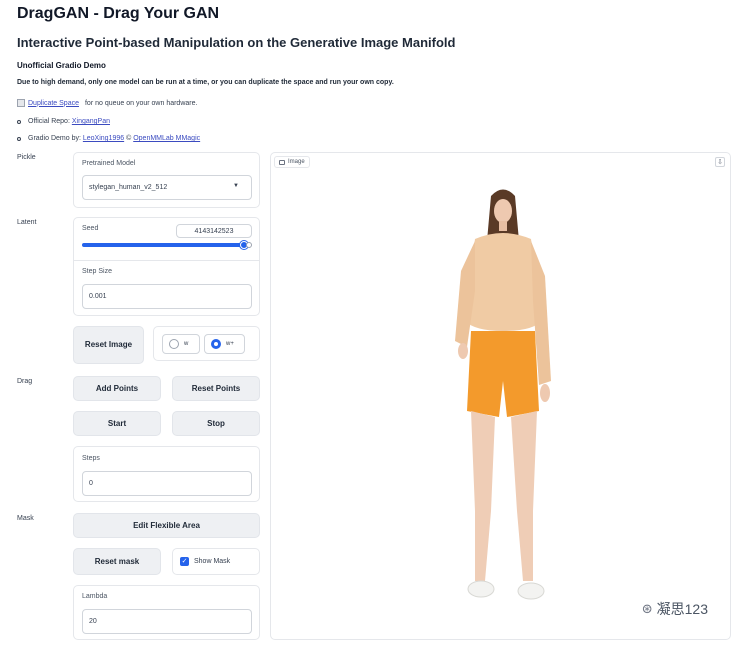 Image resolution: width=733 pixels, height=645 pixels. What do you see at coordinates (164, 245) in the screenshot?
I see `seed-slider-track` at bounding box center [164, 245].